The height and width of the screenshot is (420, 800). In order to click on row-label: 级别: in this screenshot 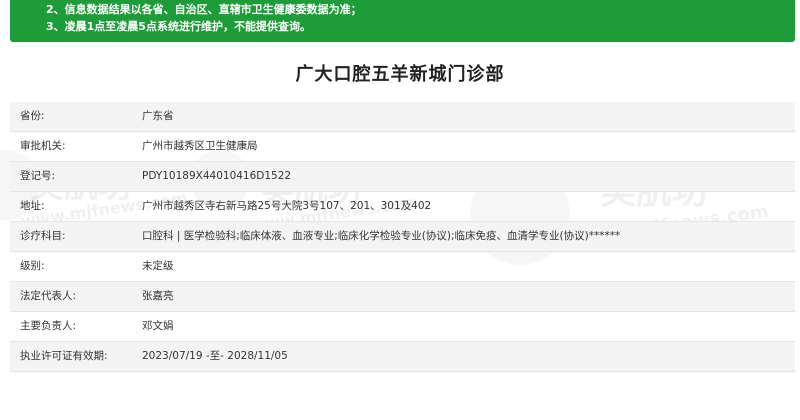, I will do `click(32, 266)`.